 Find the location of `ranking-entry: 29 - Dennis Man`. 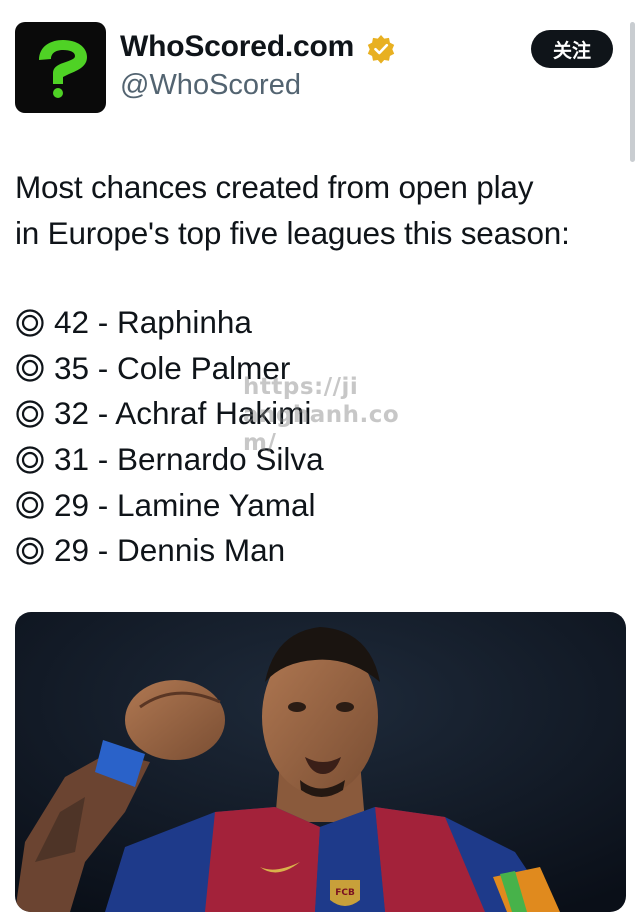

ranking-entry: 29 - Dennis Man is located at coordinates (170, 550).